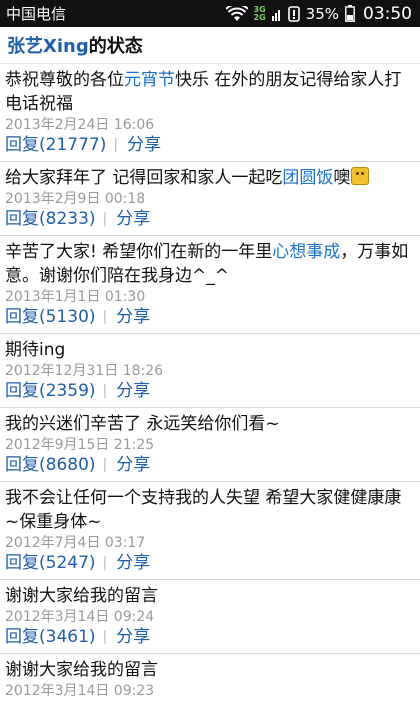 The height and width of the screenshot is (705, 420). What do you see at coordinates (209, 145) in the screenshot?
I see `post-actions: 回复(21777) | 分享` at bounding box center [209, 145].